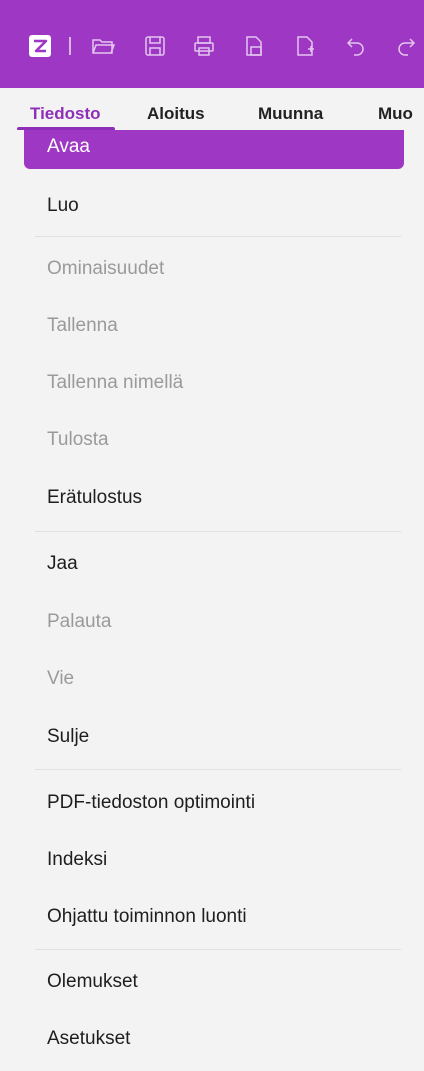 The image size is (424, 1071). I want to click on menu-item-ominaisuudet: Ominaisuudet, so click(214, 269).